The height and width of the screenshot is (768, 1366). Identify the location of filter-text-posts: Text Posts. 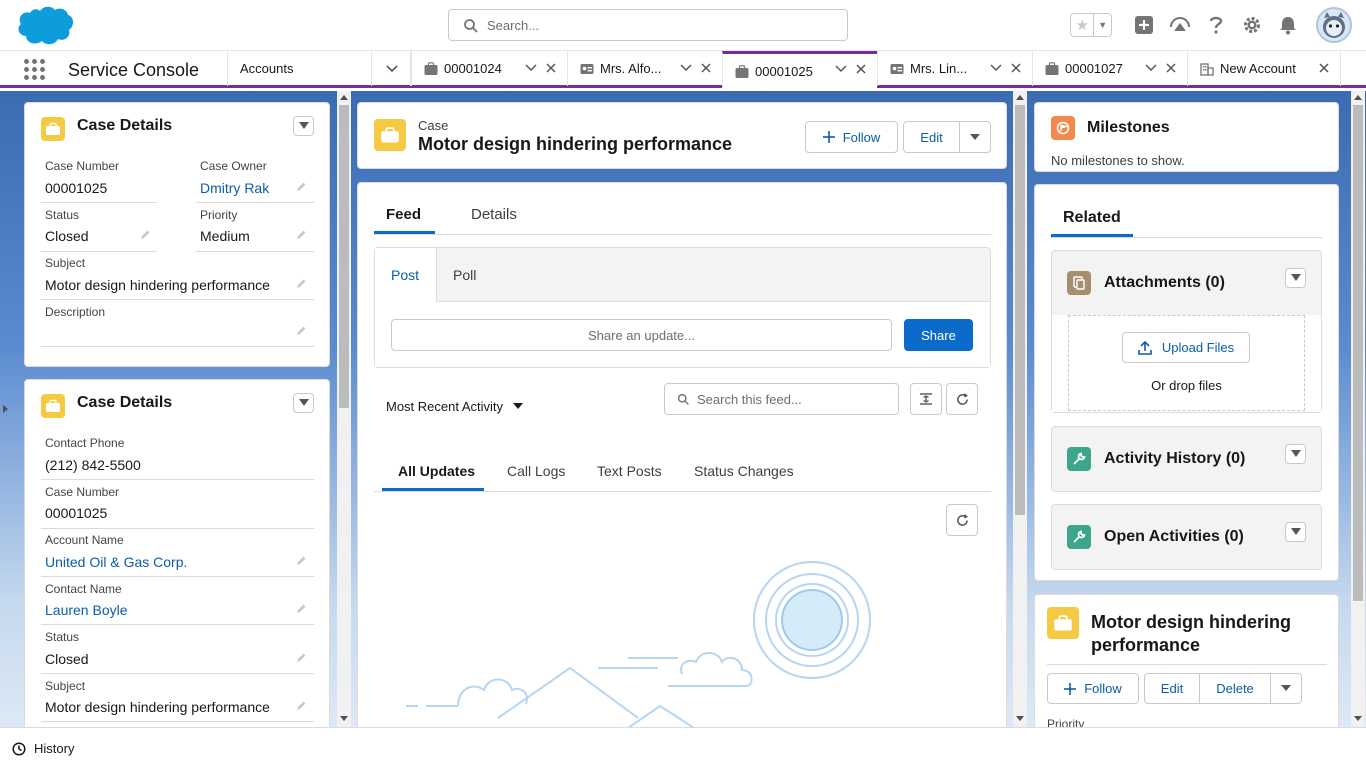
(629, 471).